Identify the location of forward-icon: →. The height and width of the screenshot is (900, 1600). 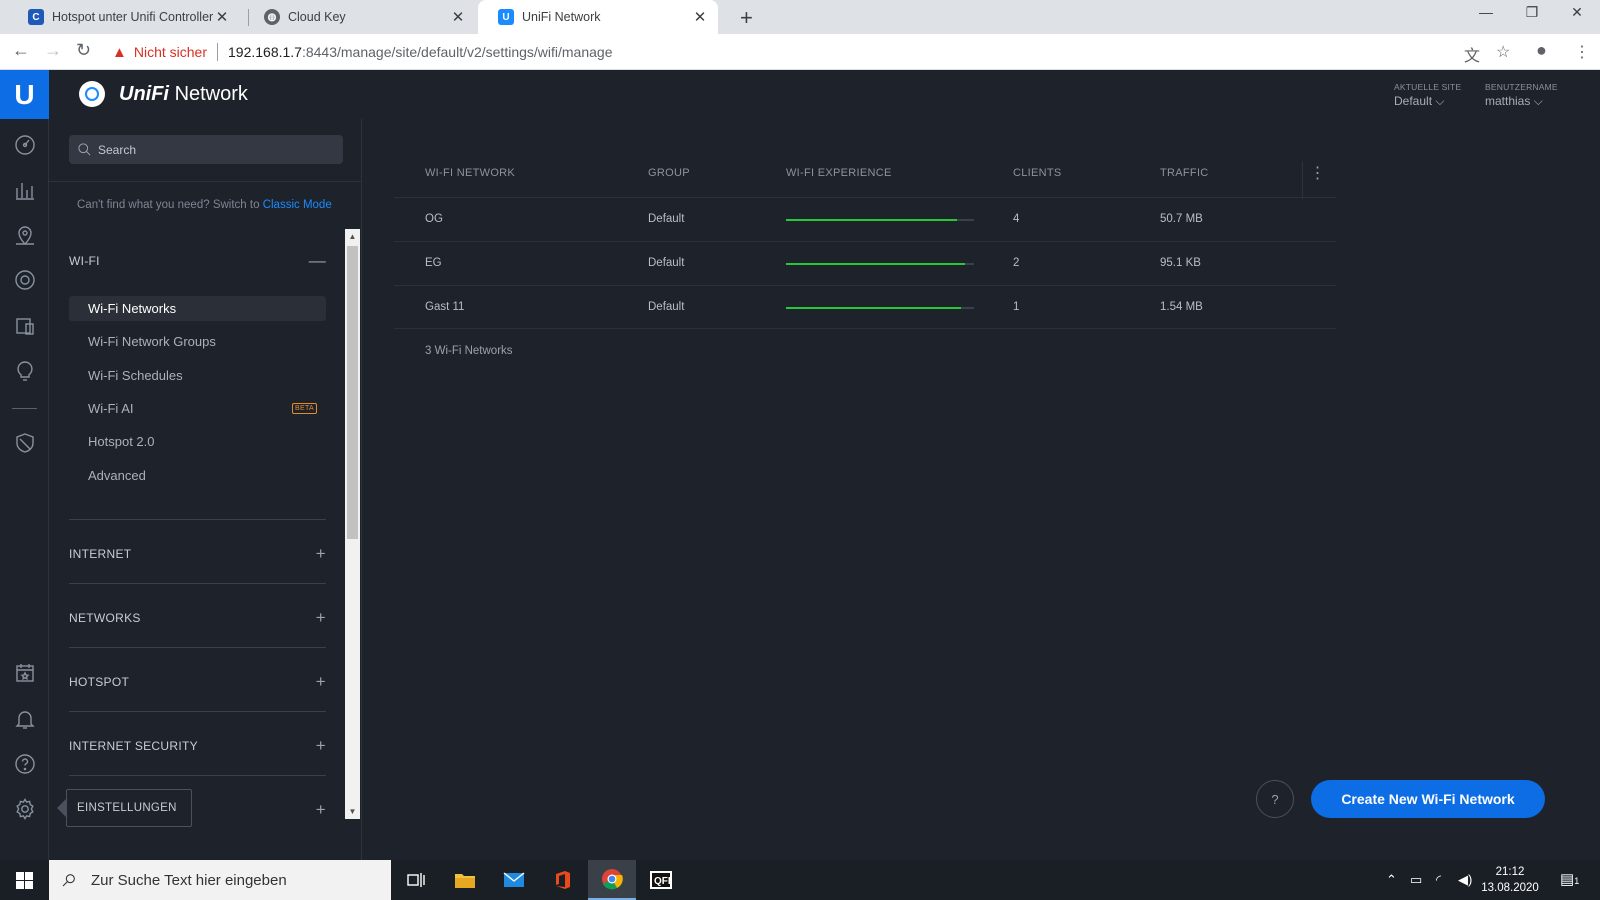
(53, 50).